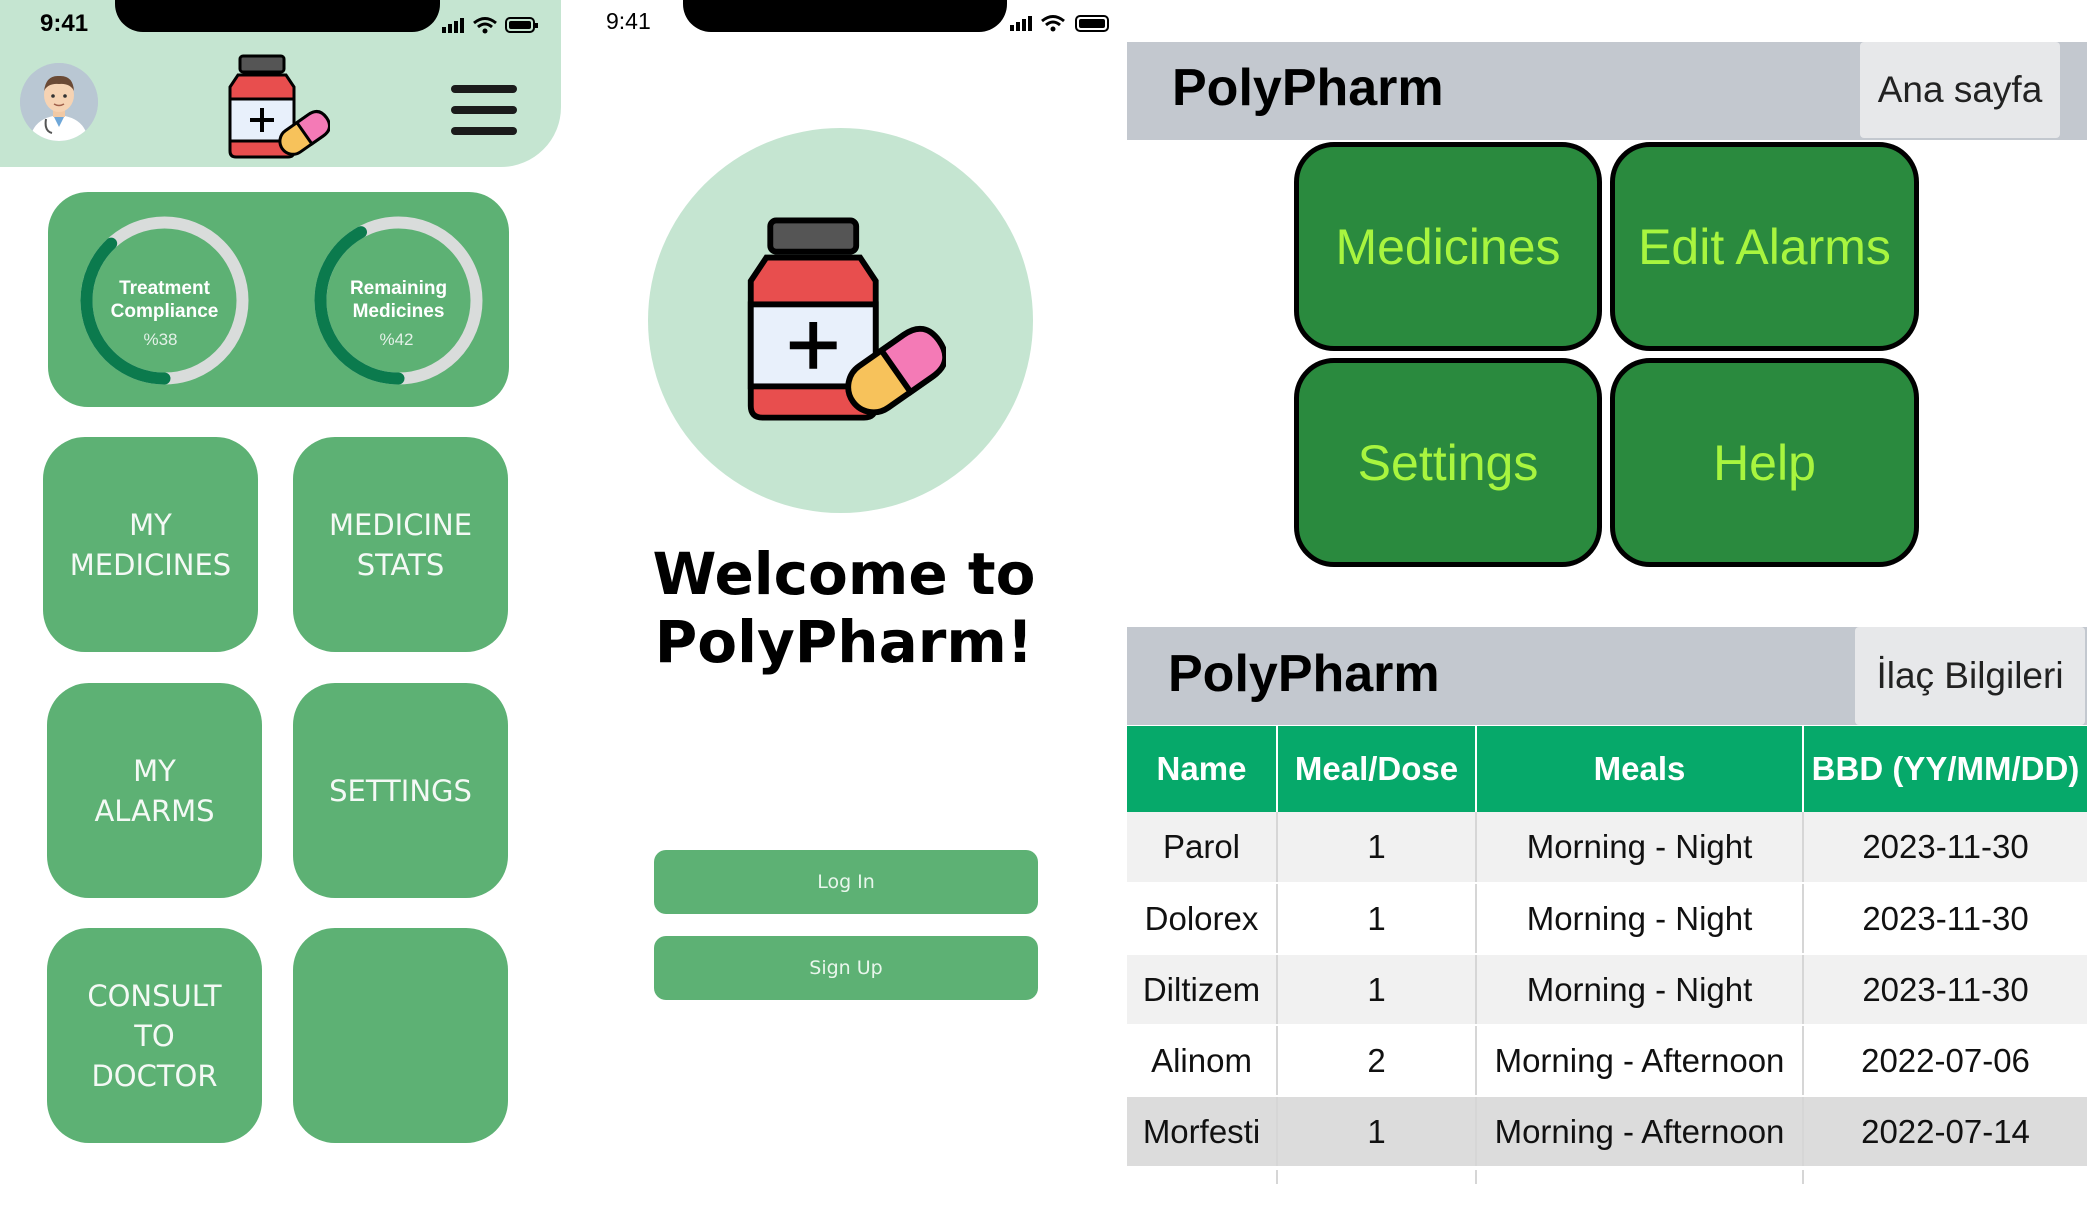  I want to click on table-row: Alinom 2 Morning - Afternoon 2022-07-06, so click(1607, 1061).